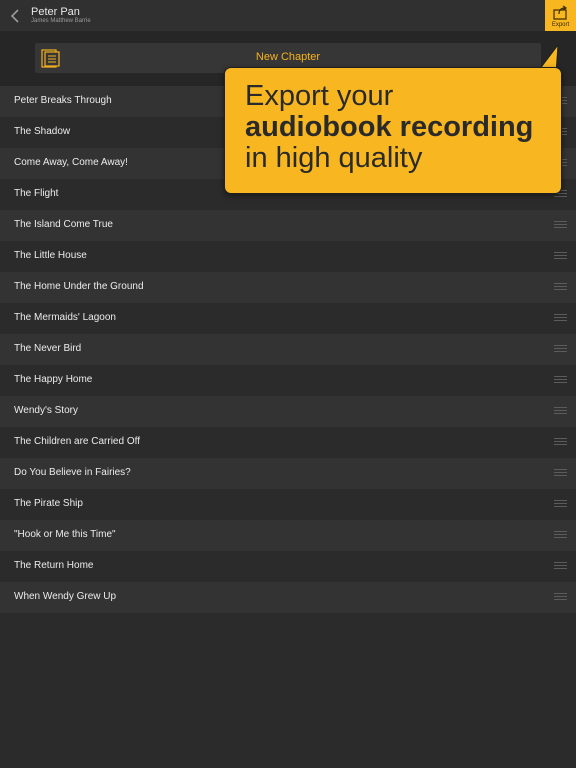  Describe the element at coordinates (288, 442) in the screenshot. I see `chapter-row: The Children are Carried Off` at that location.